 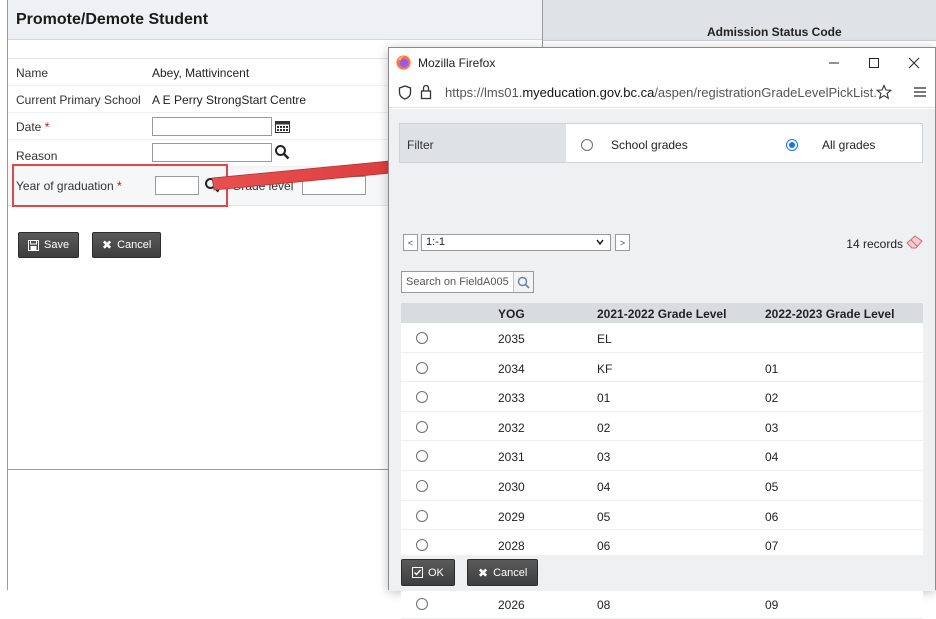 I want to click on grade-level-label: Grade level, so click(x=263, y=186).